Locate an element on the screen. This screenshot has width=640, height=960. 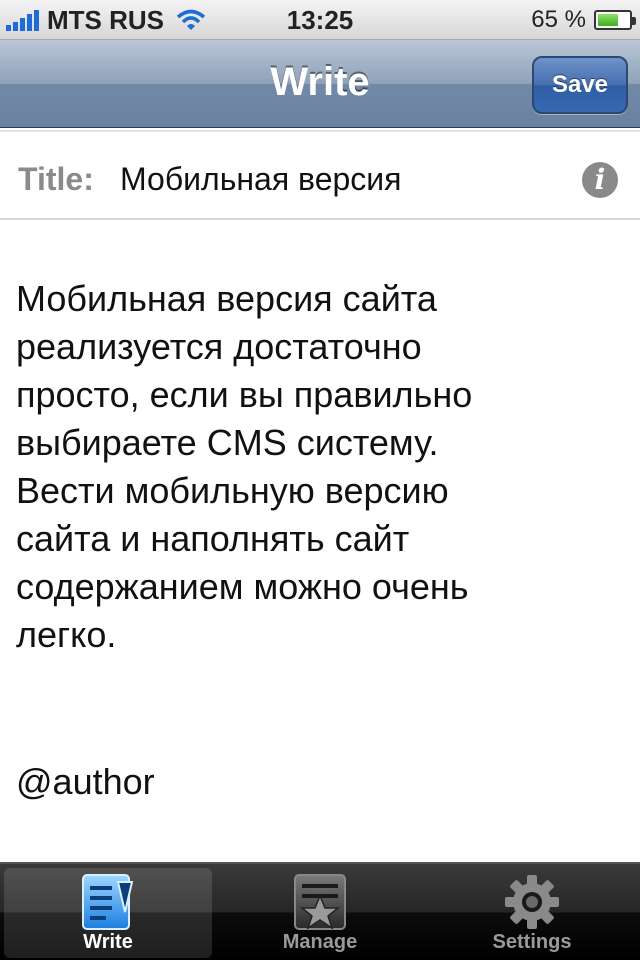
battery-icon is located at coordinates (615, 20).